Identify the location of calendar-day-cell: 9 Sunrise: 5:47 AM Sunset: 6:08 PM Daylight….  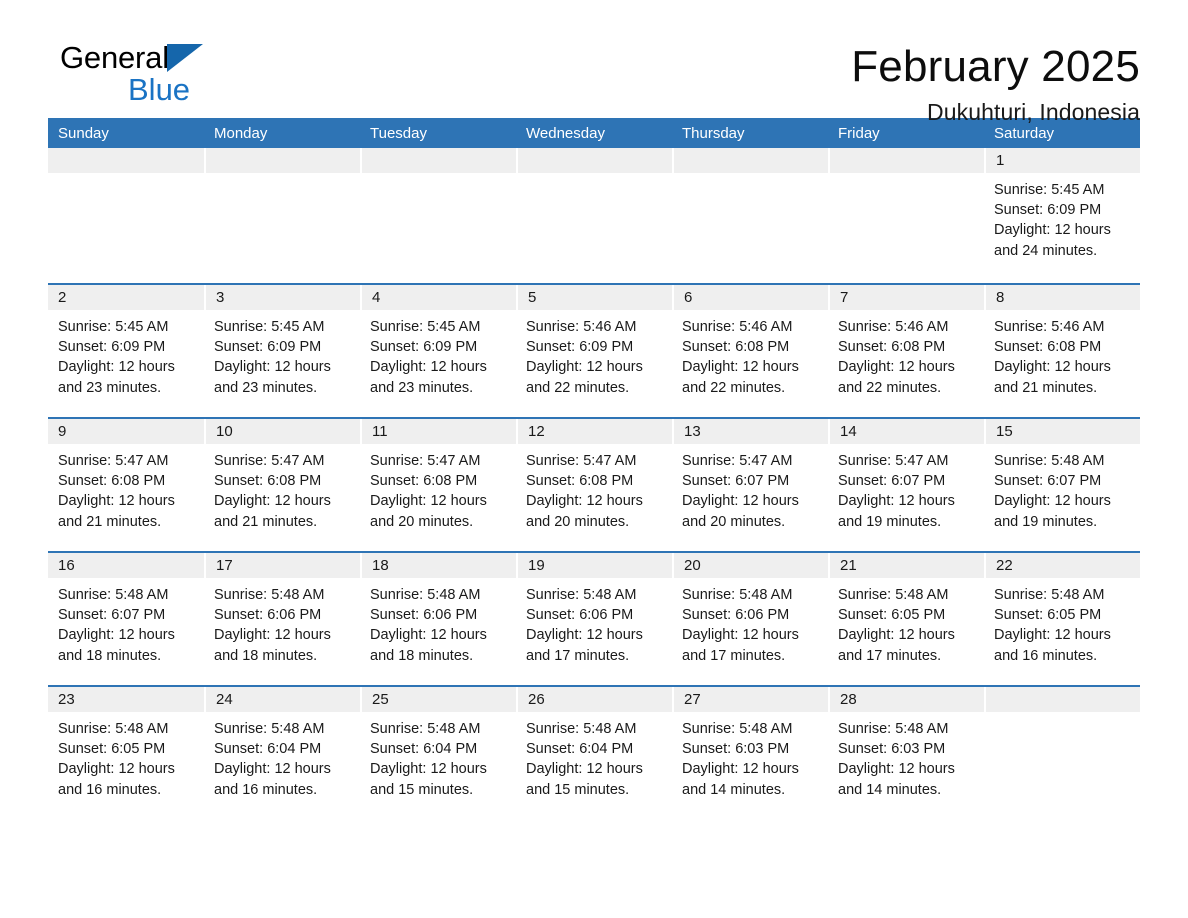
(126, 485).